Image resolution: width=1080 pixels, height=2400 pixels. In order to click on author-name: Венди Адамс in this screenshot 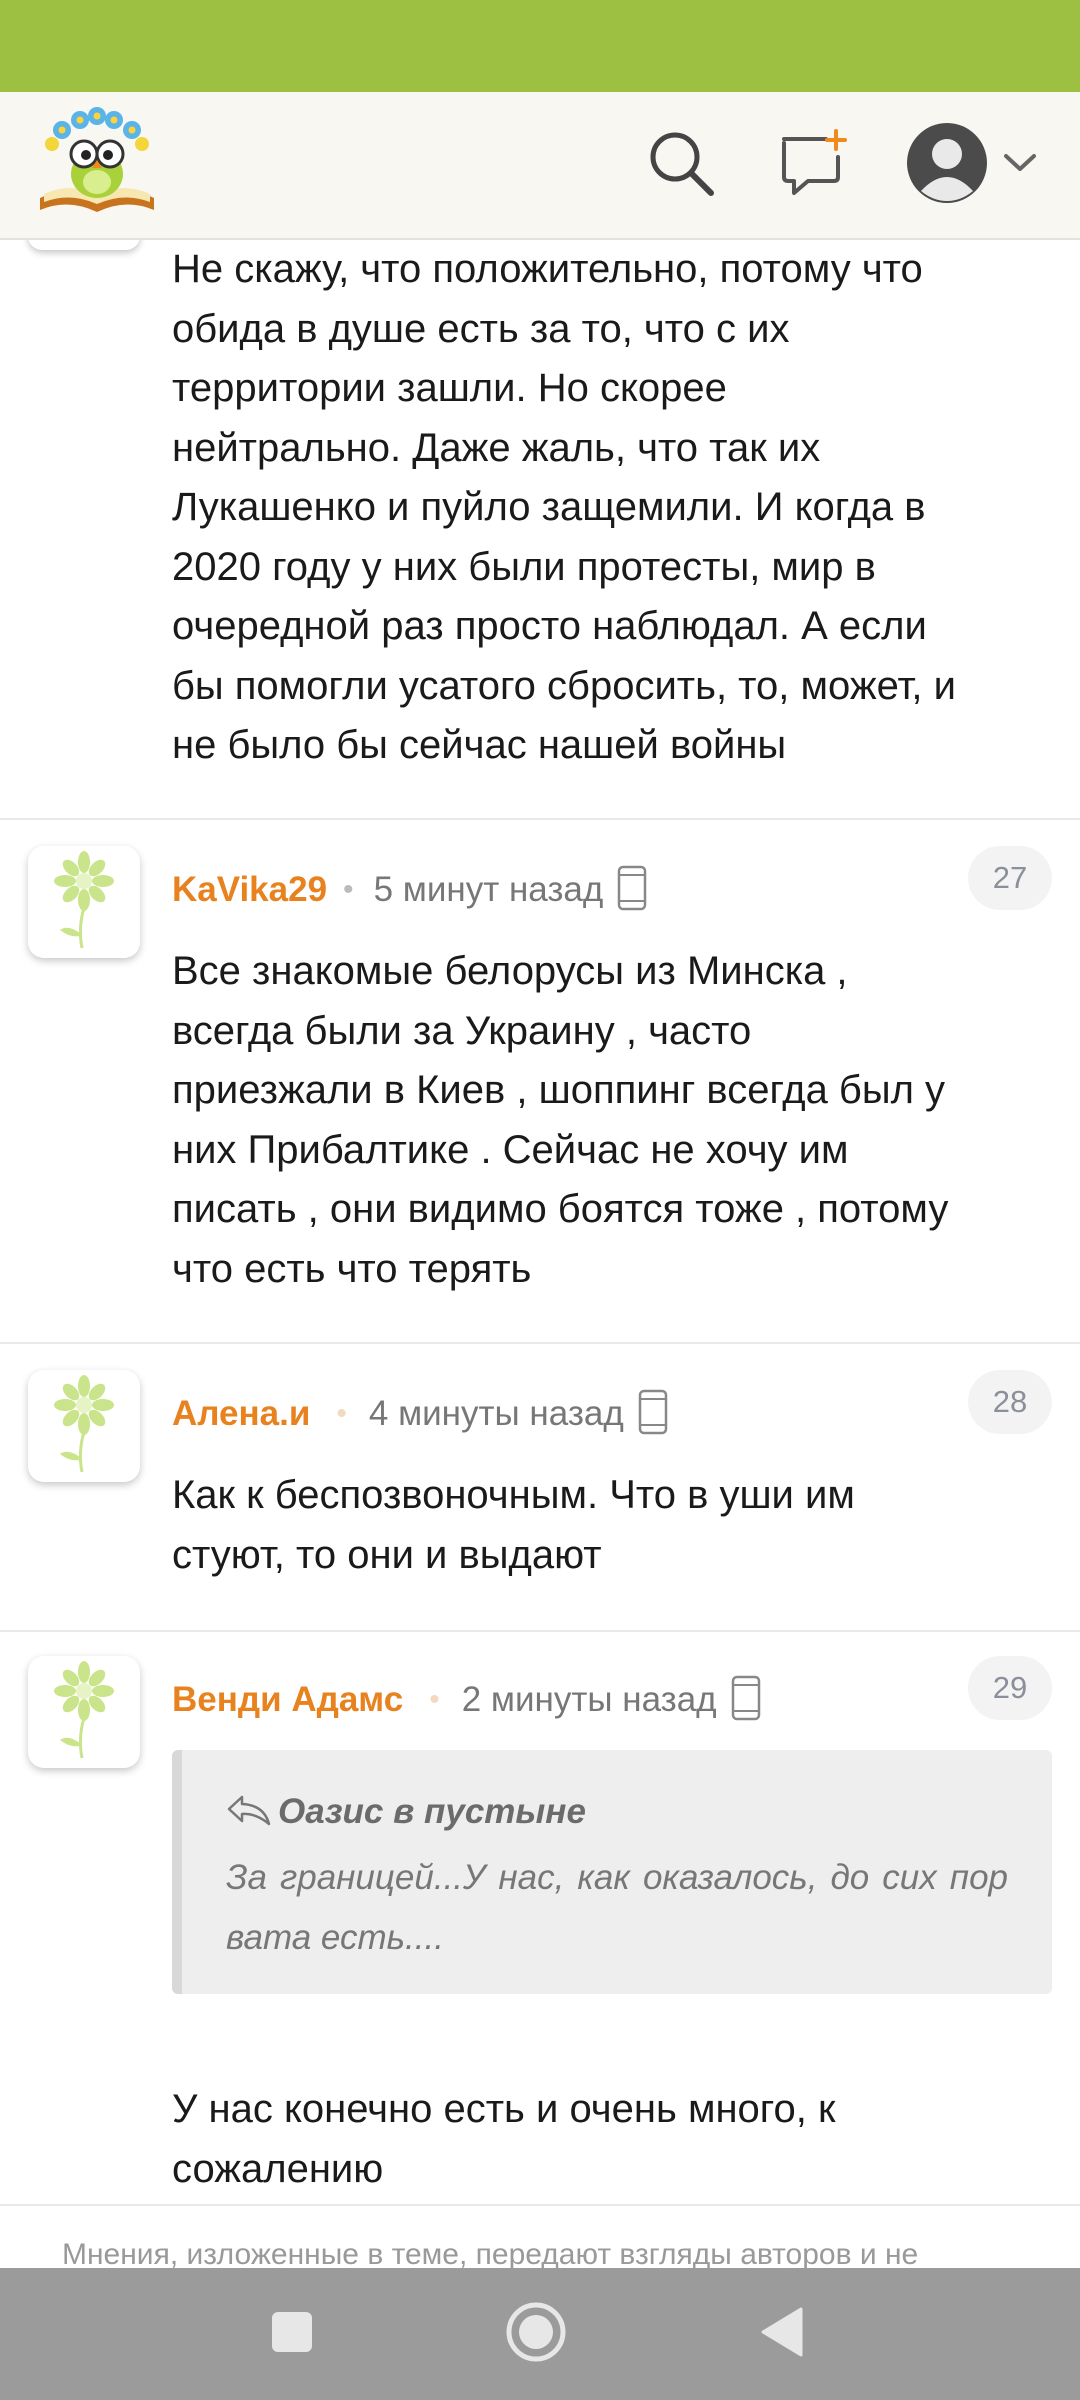, I will do `click(287, 1700)`.